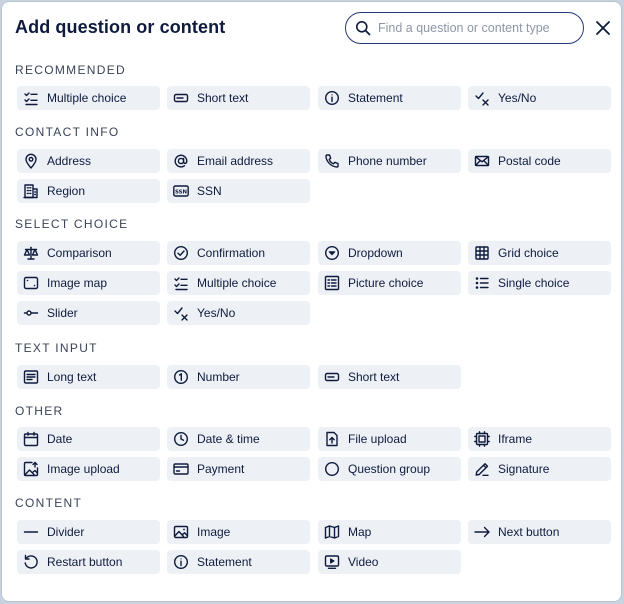  What do you see at coordinates (120, 27) in the screenshot?
I see `dialog-title: Add question or content` at bounding box center [120, 27].